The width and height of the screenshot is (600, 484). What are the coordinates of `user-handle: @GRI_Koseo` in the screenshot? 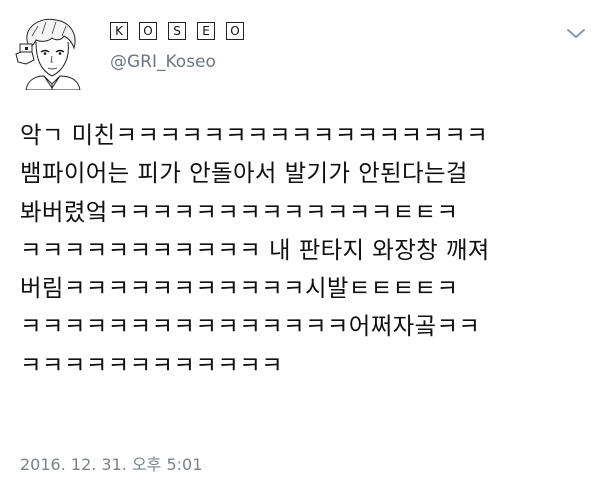 It's located at (163, 62).